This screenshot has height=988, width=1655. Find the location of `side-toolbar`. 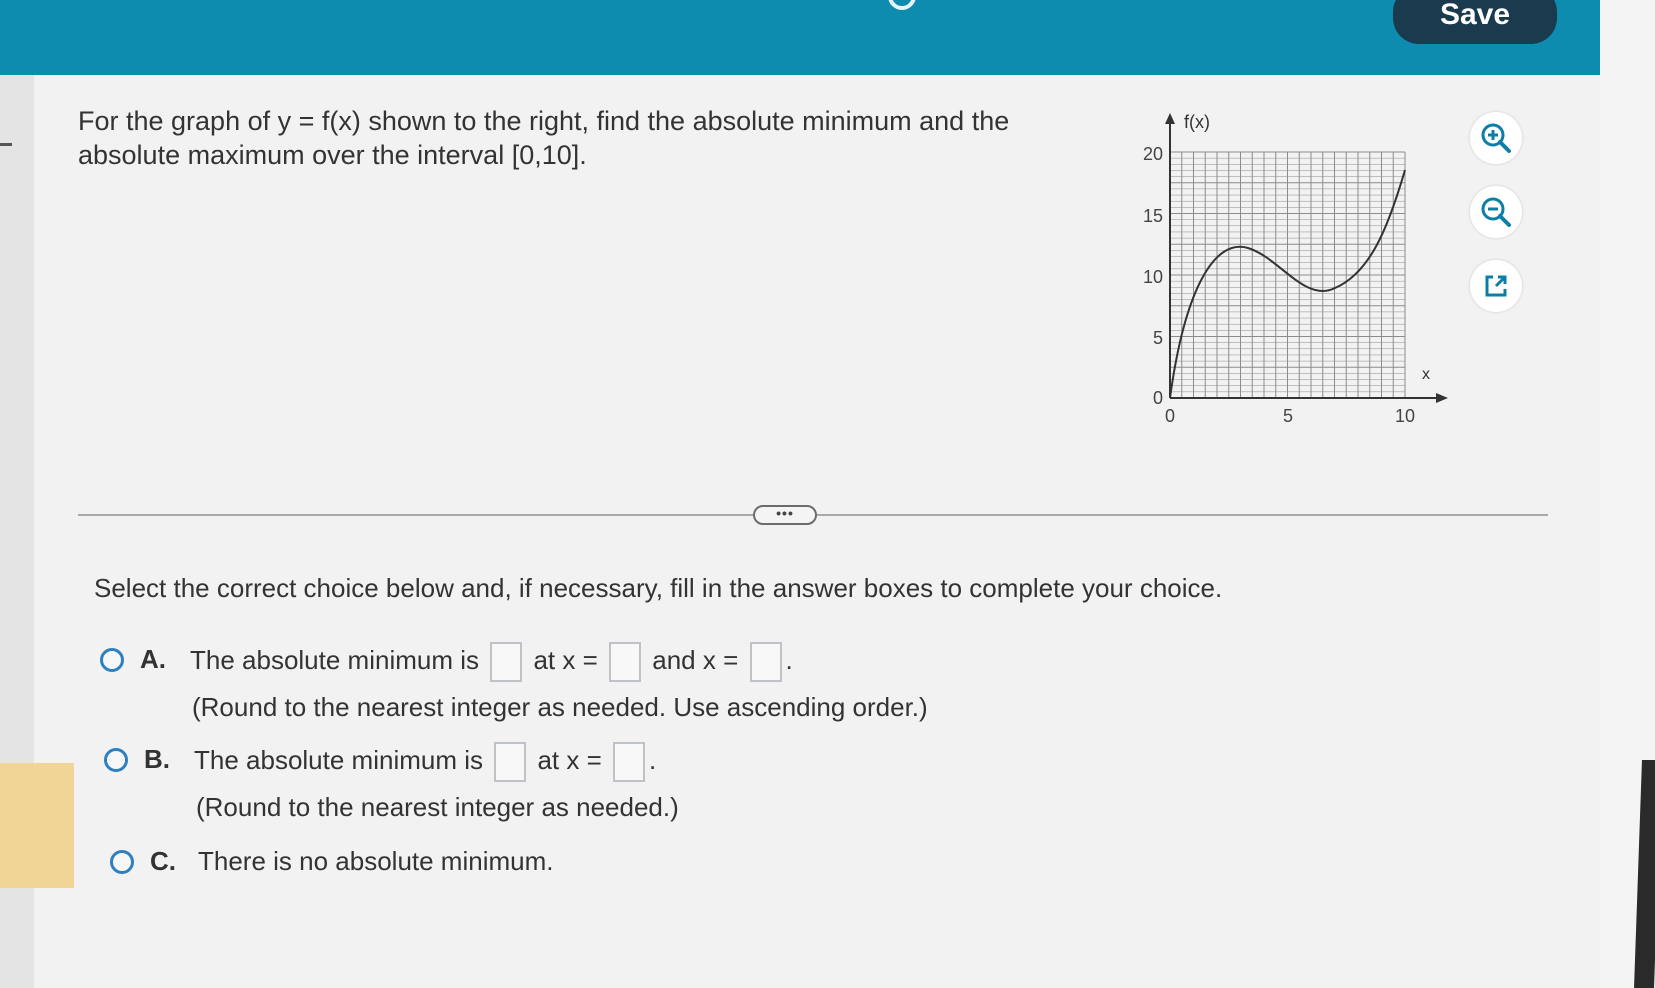

side-toolbar is located at coordinates (1496, 223).